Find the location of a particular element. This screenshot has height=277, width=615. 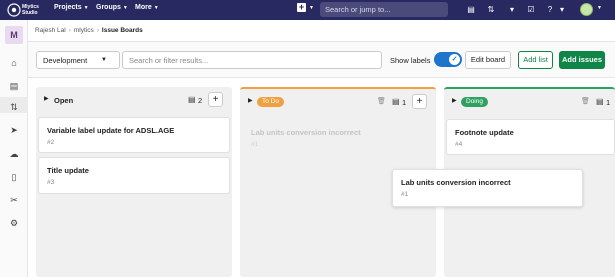

nav-more-label: More is located at coordinates (143, 7).